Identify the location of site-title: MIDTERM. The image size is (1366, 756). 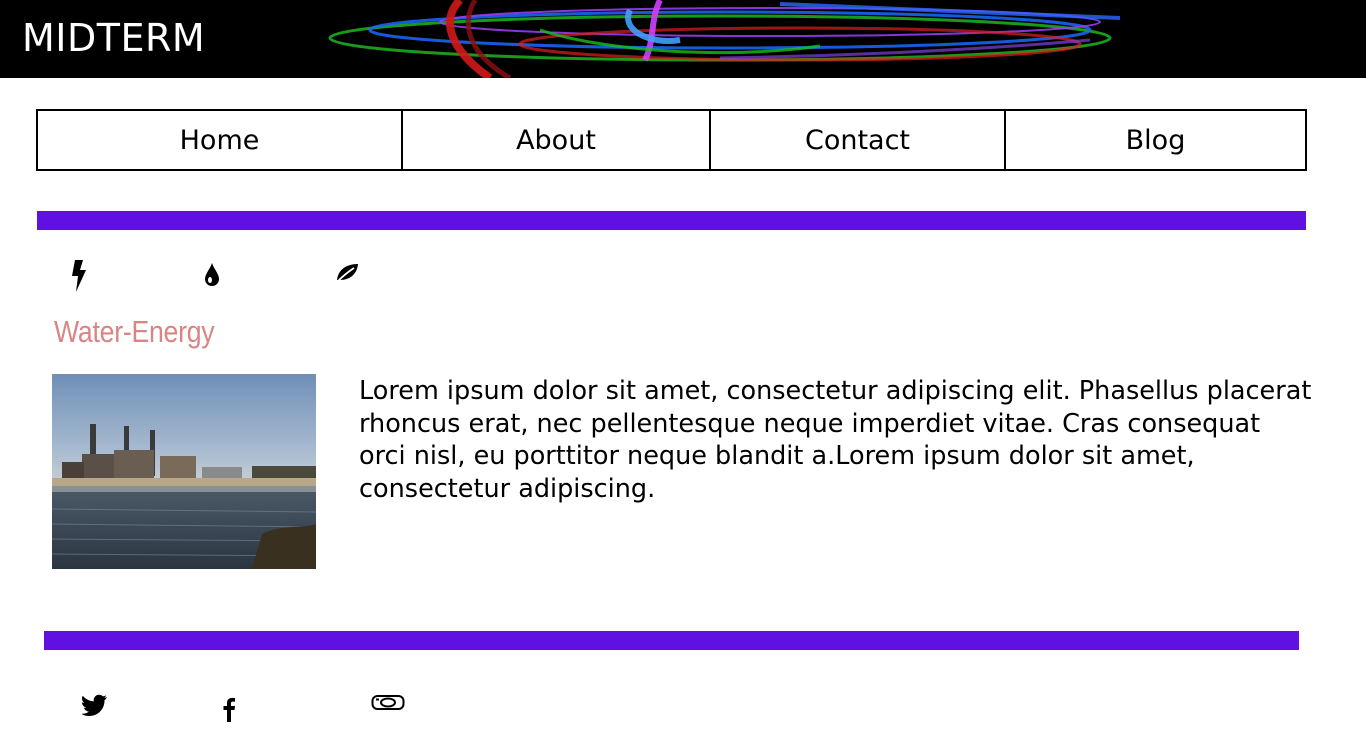
(114, 38).